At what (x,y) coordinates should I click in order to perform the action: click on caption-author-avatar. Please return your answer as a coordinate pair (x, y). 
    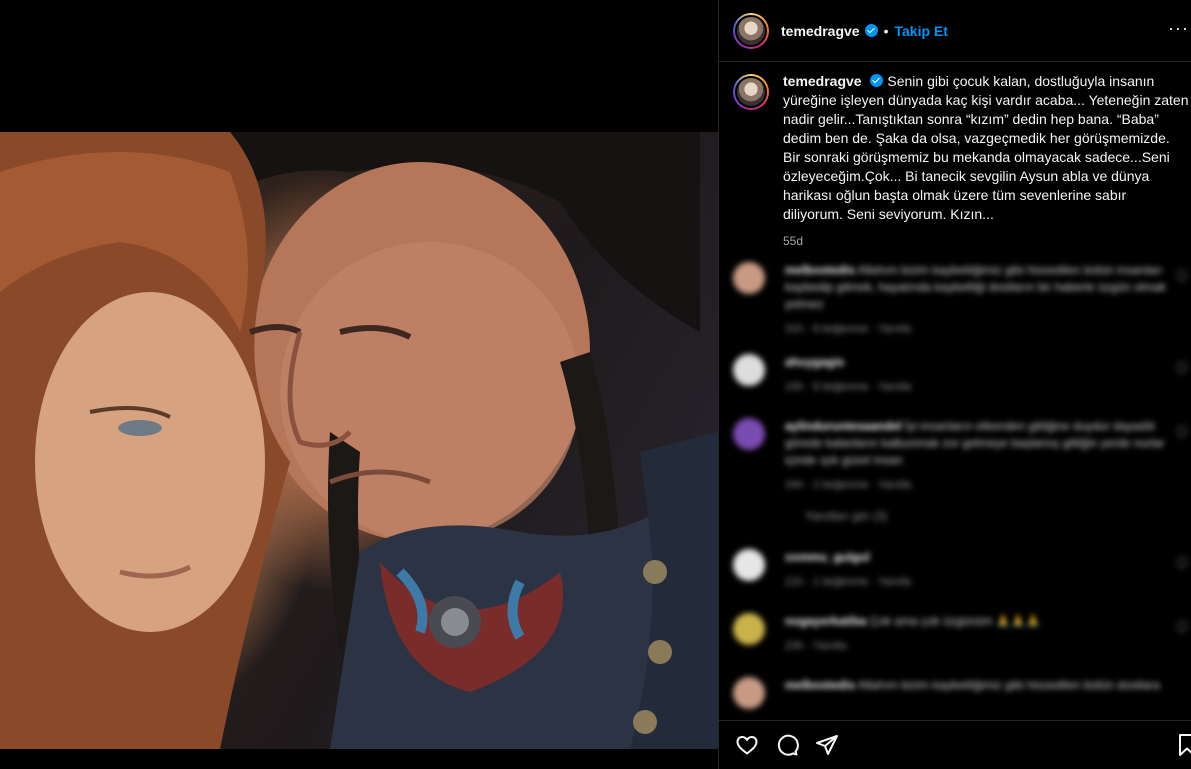
    Looking at the image, I should click on (751, 92).